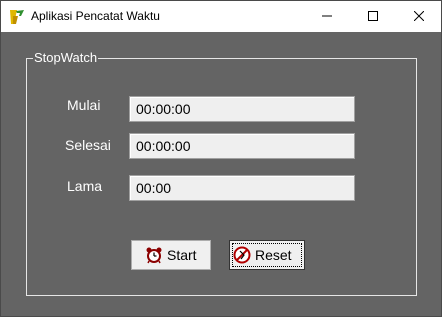 This screenshot has width=442, height=317. I want to click on mulai-label: Mulai, so click(84, 105).